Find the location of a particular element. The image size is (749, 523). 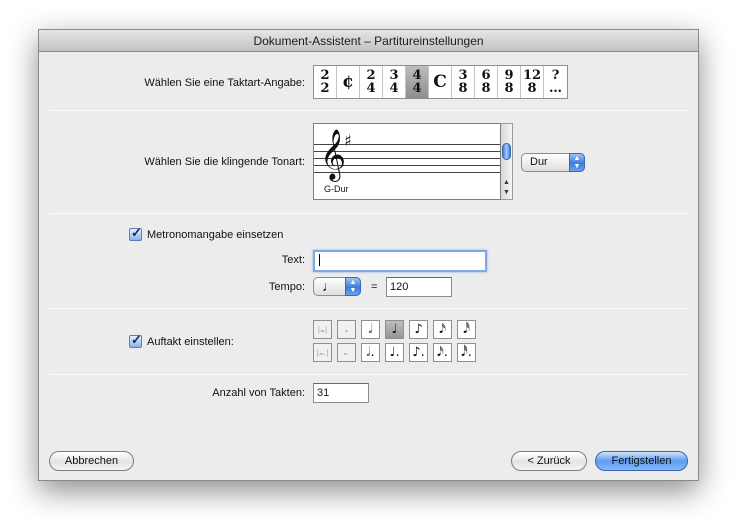

key-name: G-Dur is located at coordinates (336, 189).